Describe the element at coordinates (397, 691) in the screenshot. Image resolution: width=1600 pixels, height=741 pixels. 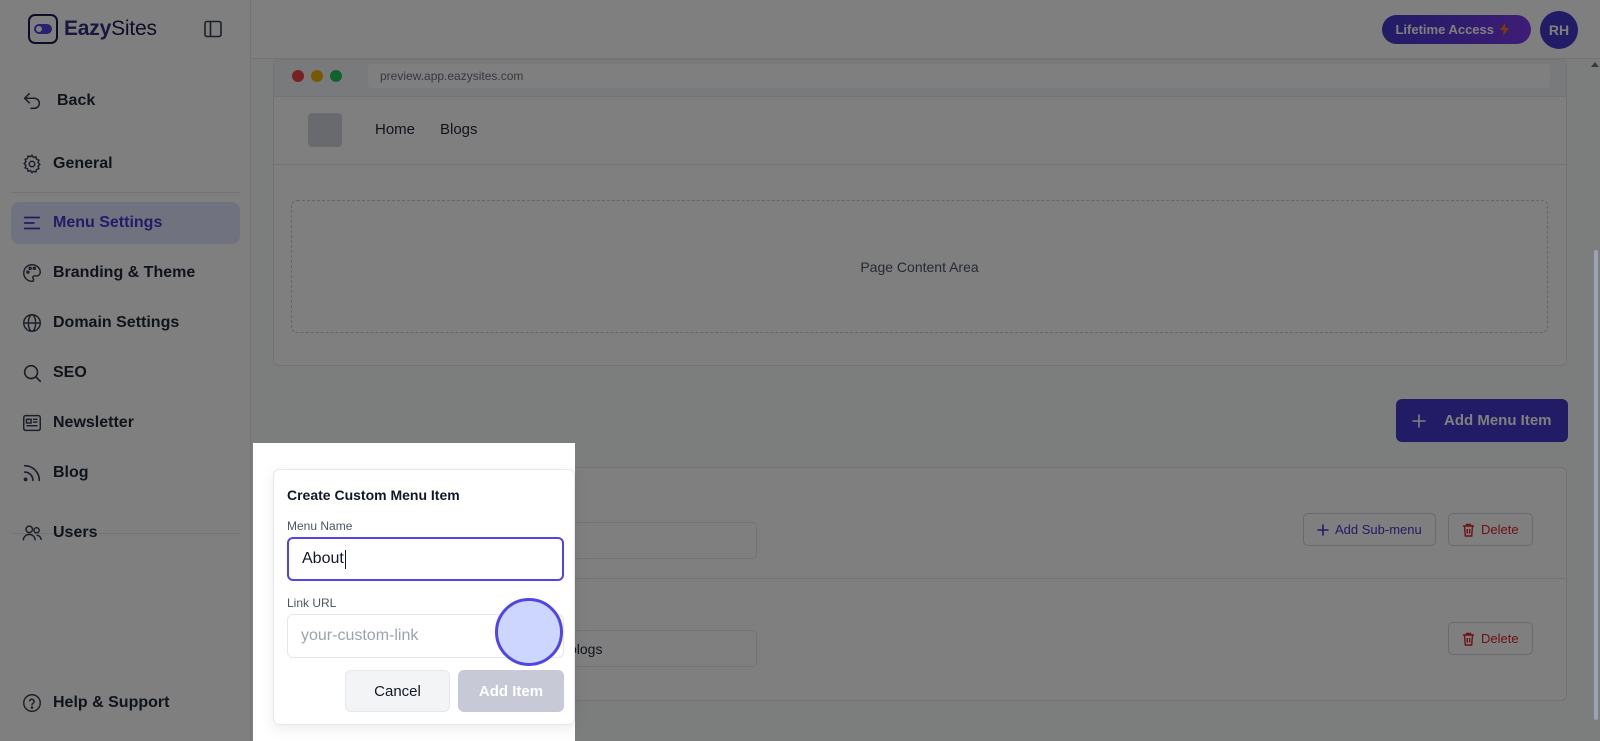
I see `cancel-button: Cancel` at that location.